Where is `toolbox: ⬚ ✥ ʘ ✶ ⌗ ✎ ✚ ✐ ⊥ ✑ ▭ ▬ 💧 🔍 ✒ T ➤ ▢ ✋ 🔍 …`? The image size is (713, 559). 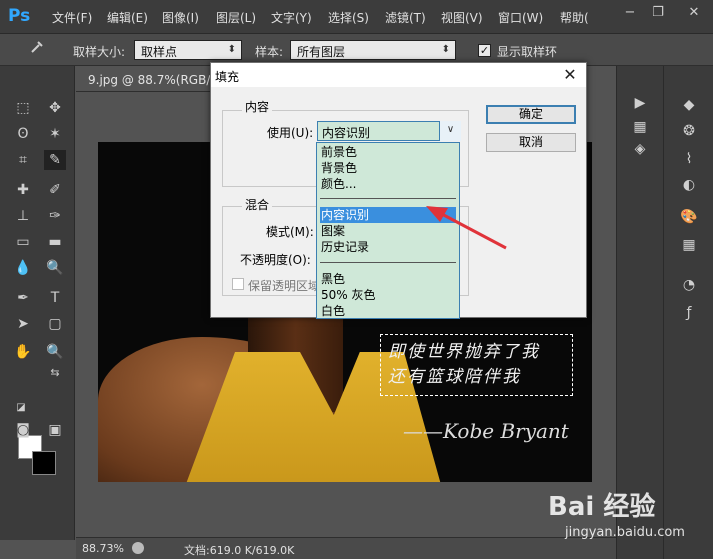
toolbox: ⬚ ✥ ʘ ✶ ⌗ ✎ ✚ ✐ ⊥ ✑ ▭ ▬ 💧 🔍 ✒ T ➤ ▢ ✋ 🔍 … is located at coordinates (37, 303).